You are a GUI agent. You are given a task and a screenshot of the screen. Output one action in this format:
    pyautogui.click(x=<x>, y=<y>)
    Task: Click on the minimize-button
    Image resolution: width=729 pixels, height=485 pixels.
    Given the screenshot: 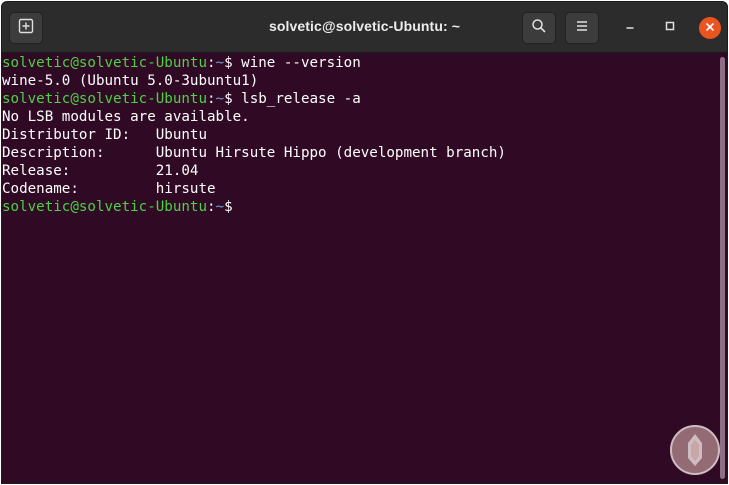 What is the action you would take?
    pyautogui.click(x=630, y=28)
    